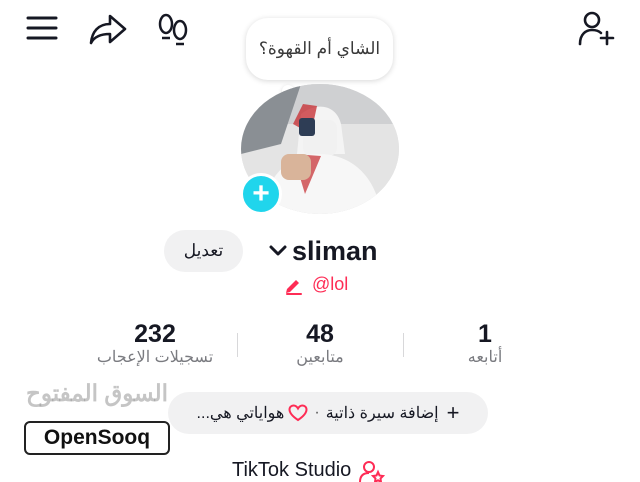 This screenshot has height=482, width=640. I want to click on edit-profile-label: تعديل, so click(203, 250).